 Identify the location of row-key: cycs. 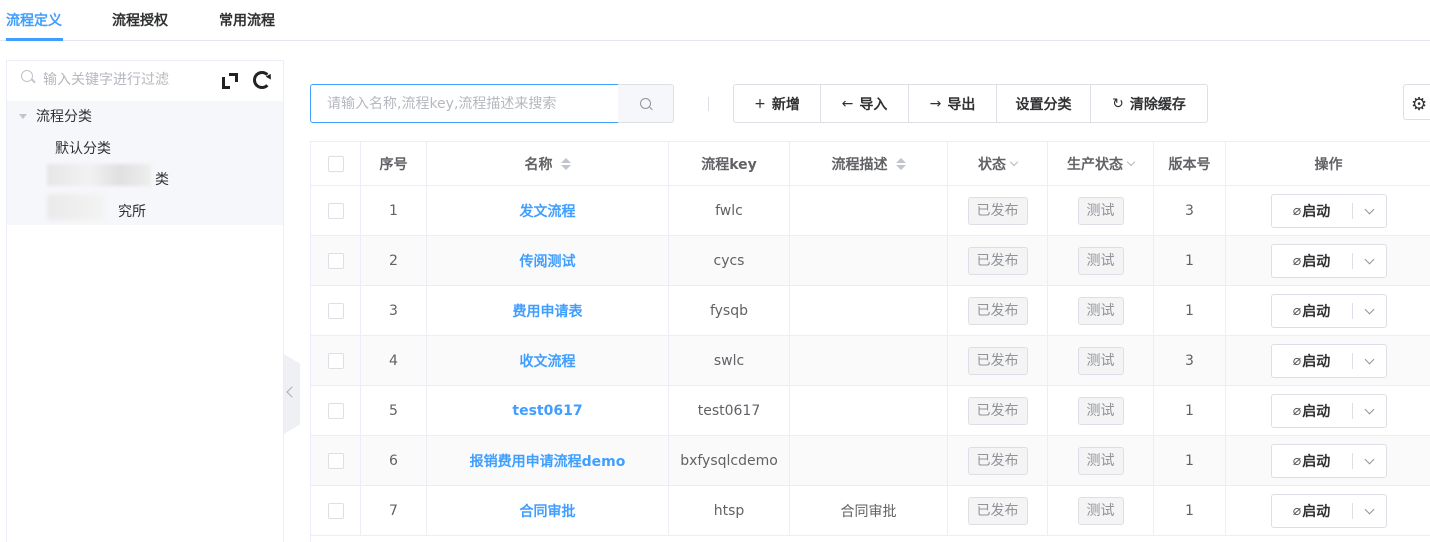
(729, 260).